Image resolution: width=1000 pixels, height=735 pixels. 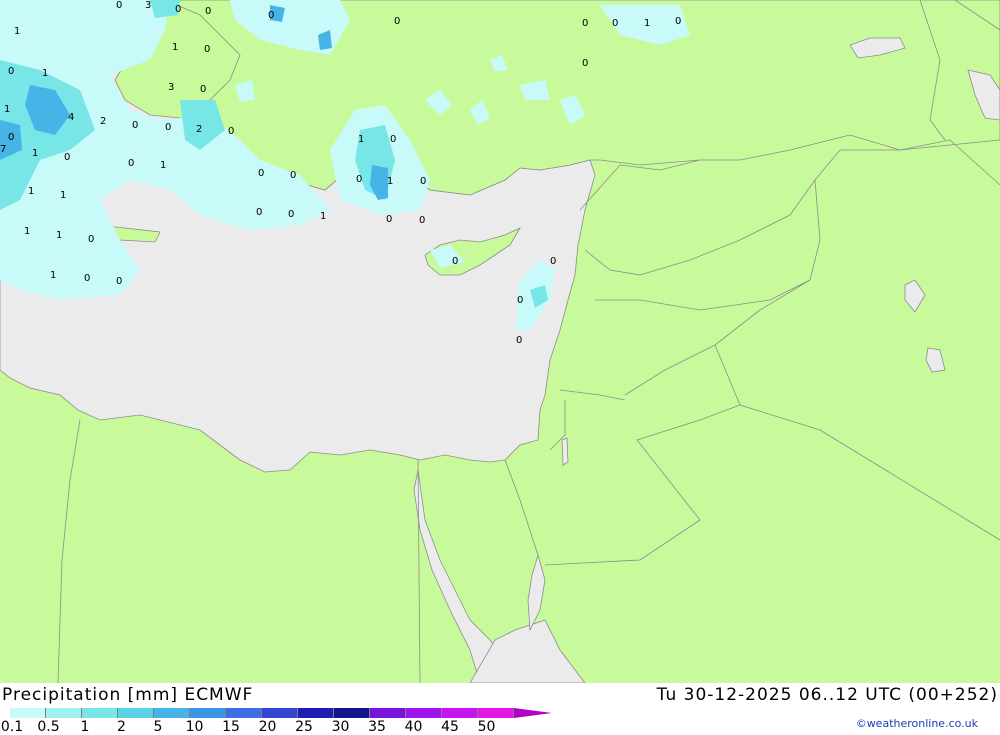 I want to click on credit-link: ©weatheronline.co.uk, so click(x=917, y=723).